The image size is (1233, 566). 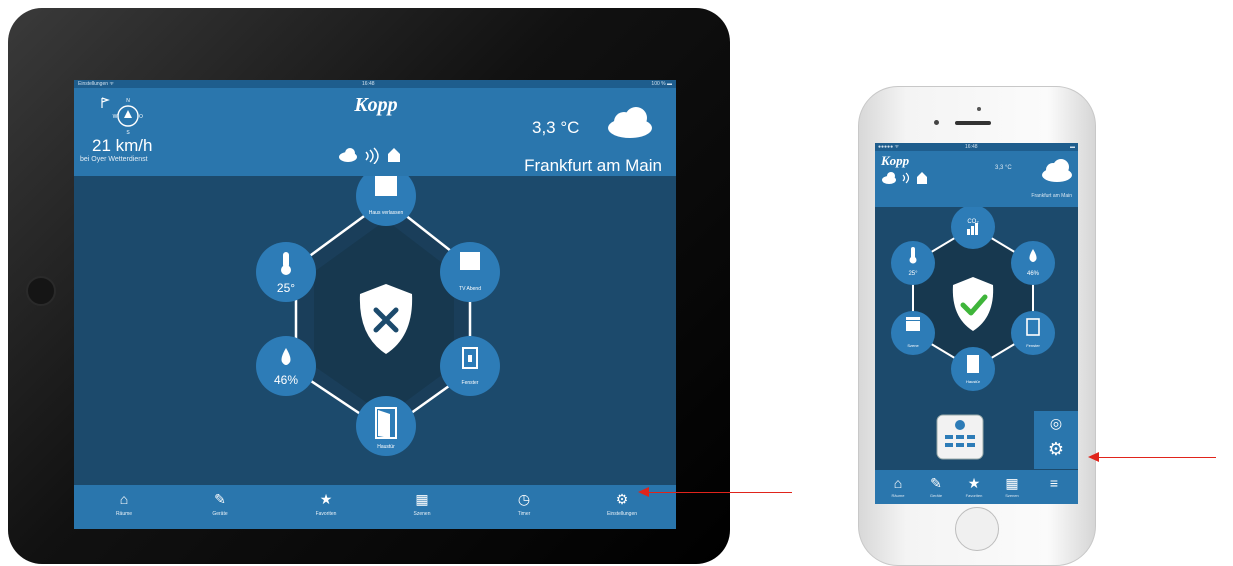 I want to click on status-left: ●●●●● ᯤ, so click(x=889, y=147).